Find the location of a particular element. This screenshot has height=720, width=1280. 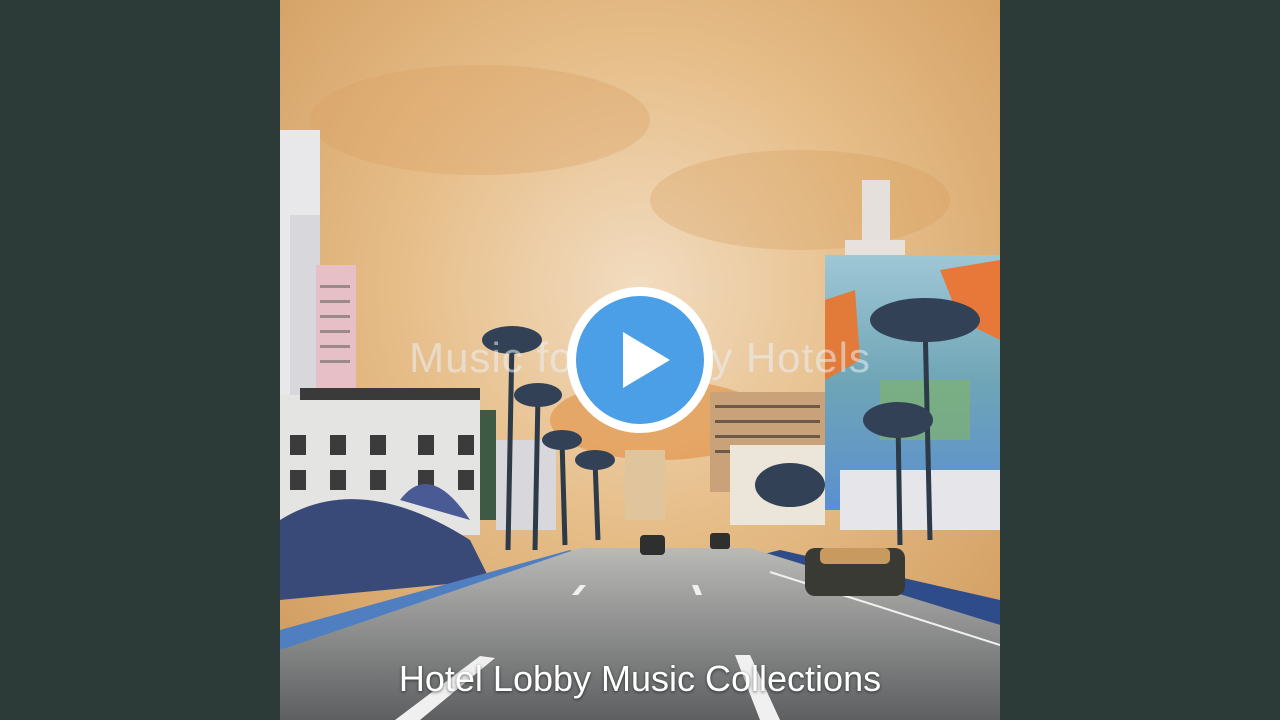

play-button is located at coordinates (640, 360).